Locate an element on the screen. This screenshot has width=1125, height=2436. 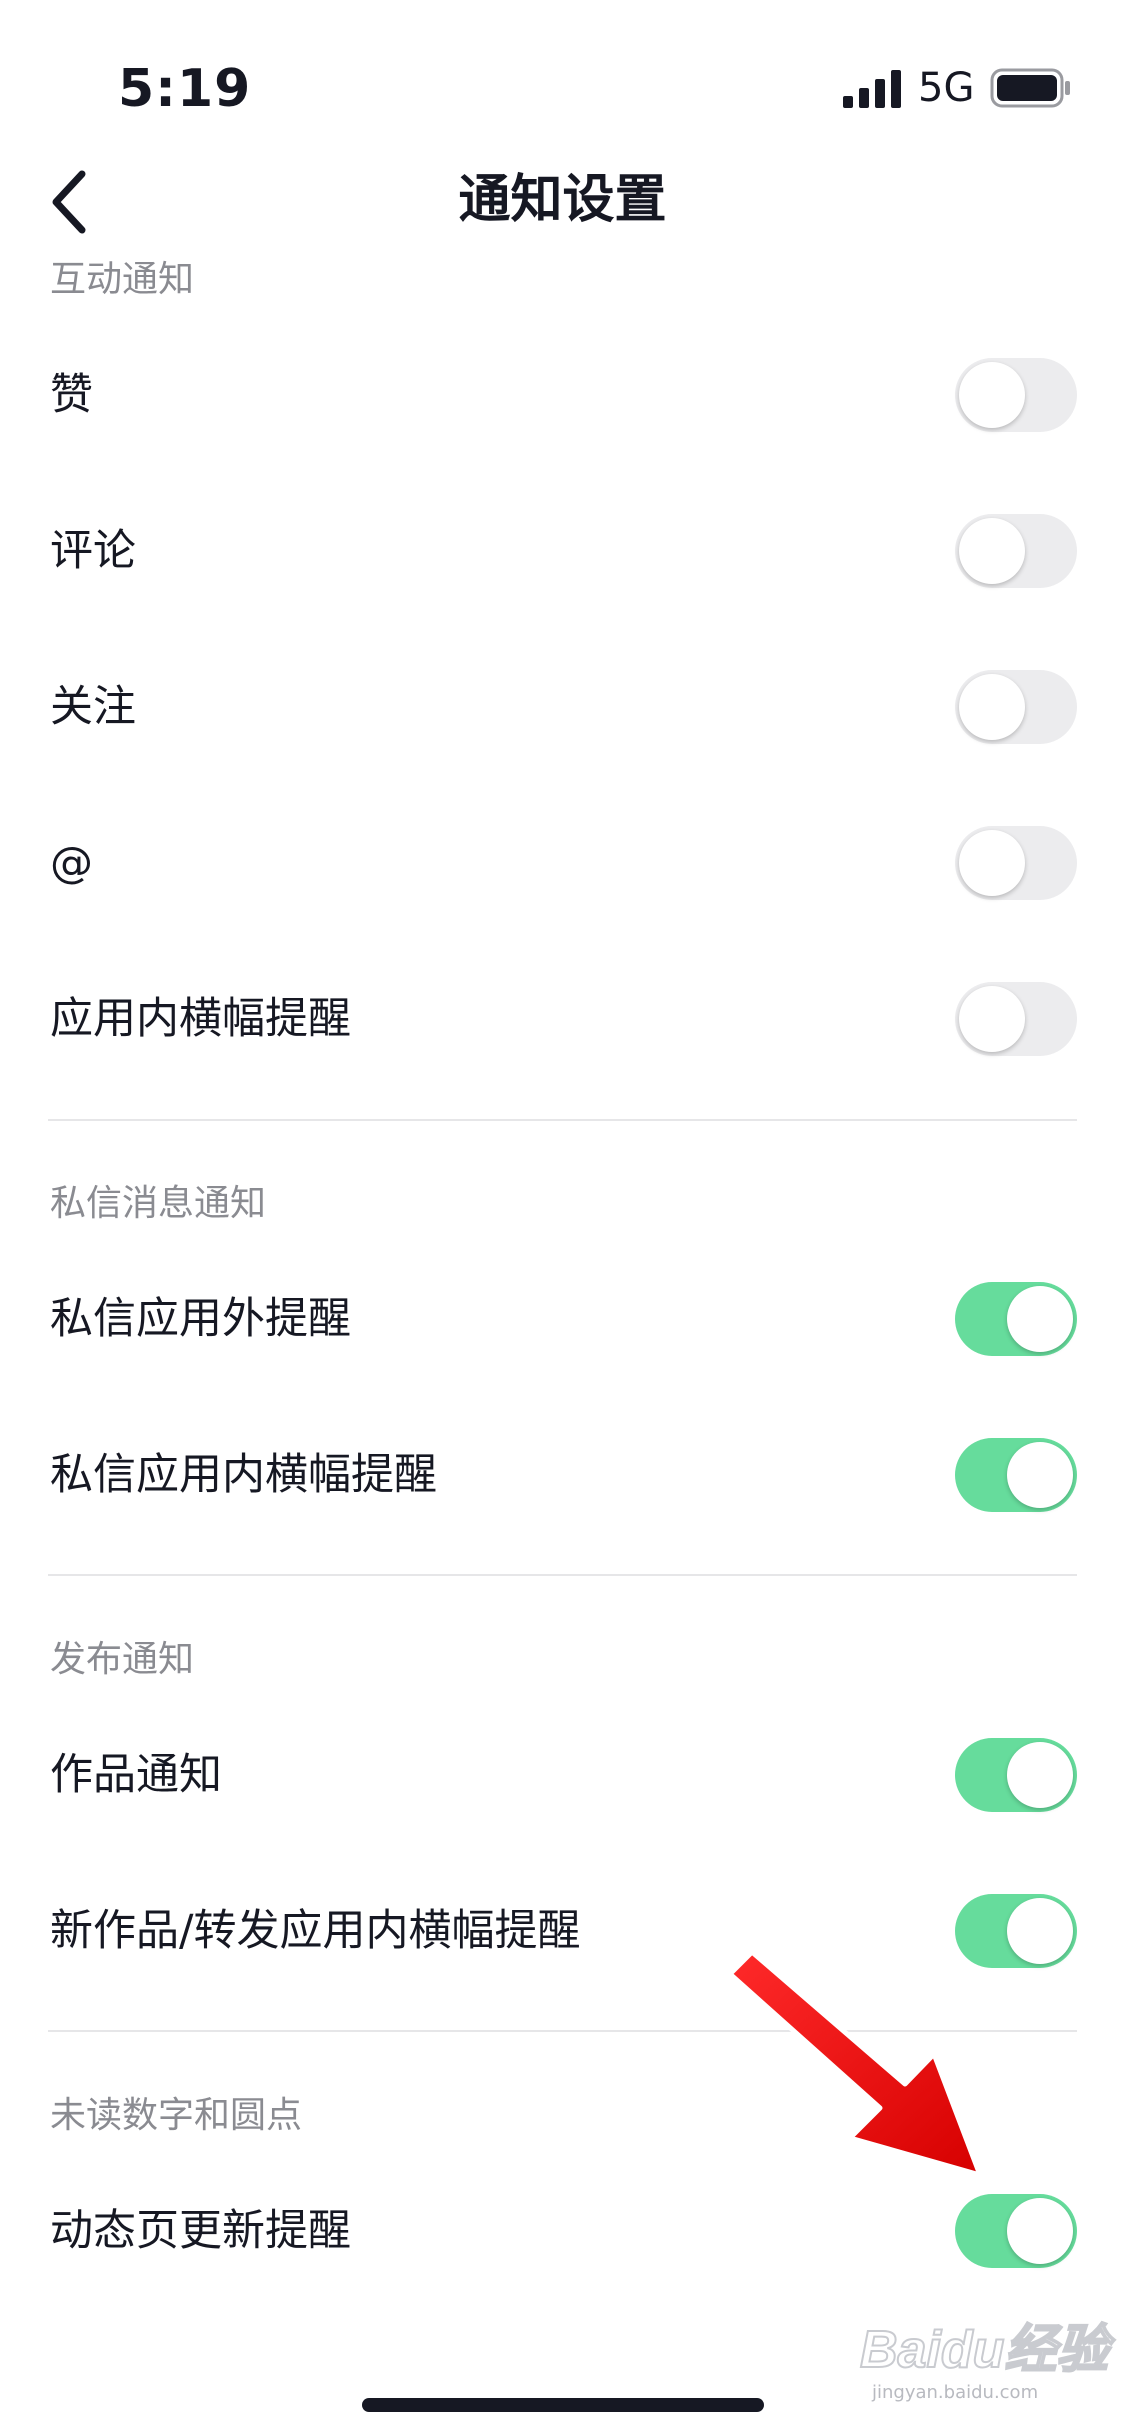
toggle-switch-comment is located at coordinates (1016, 551).